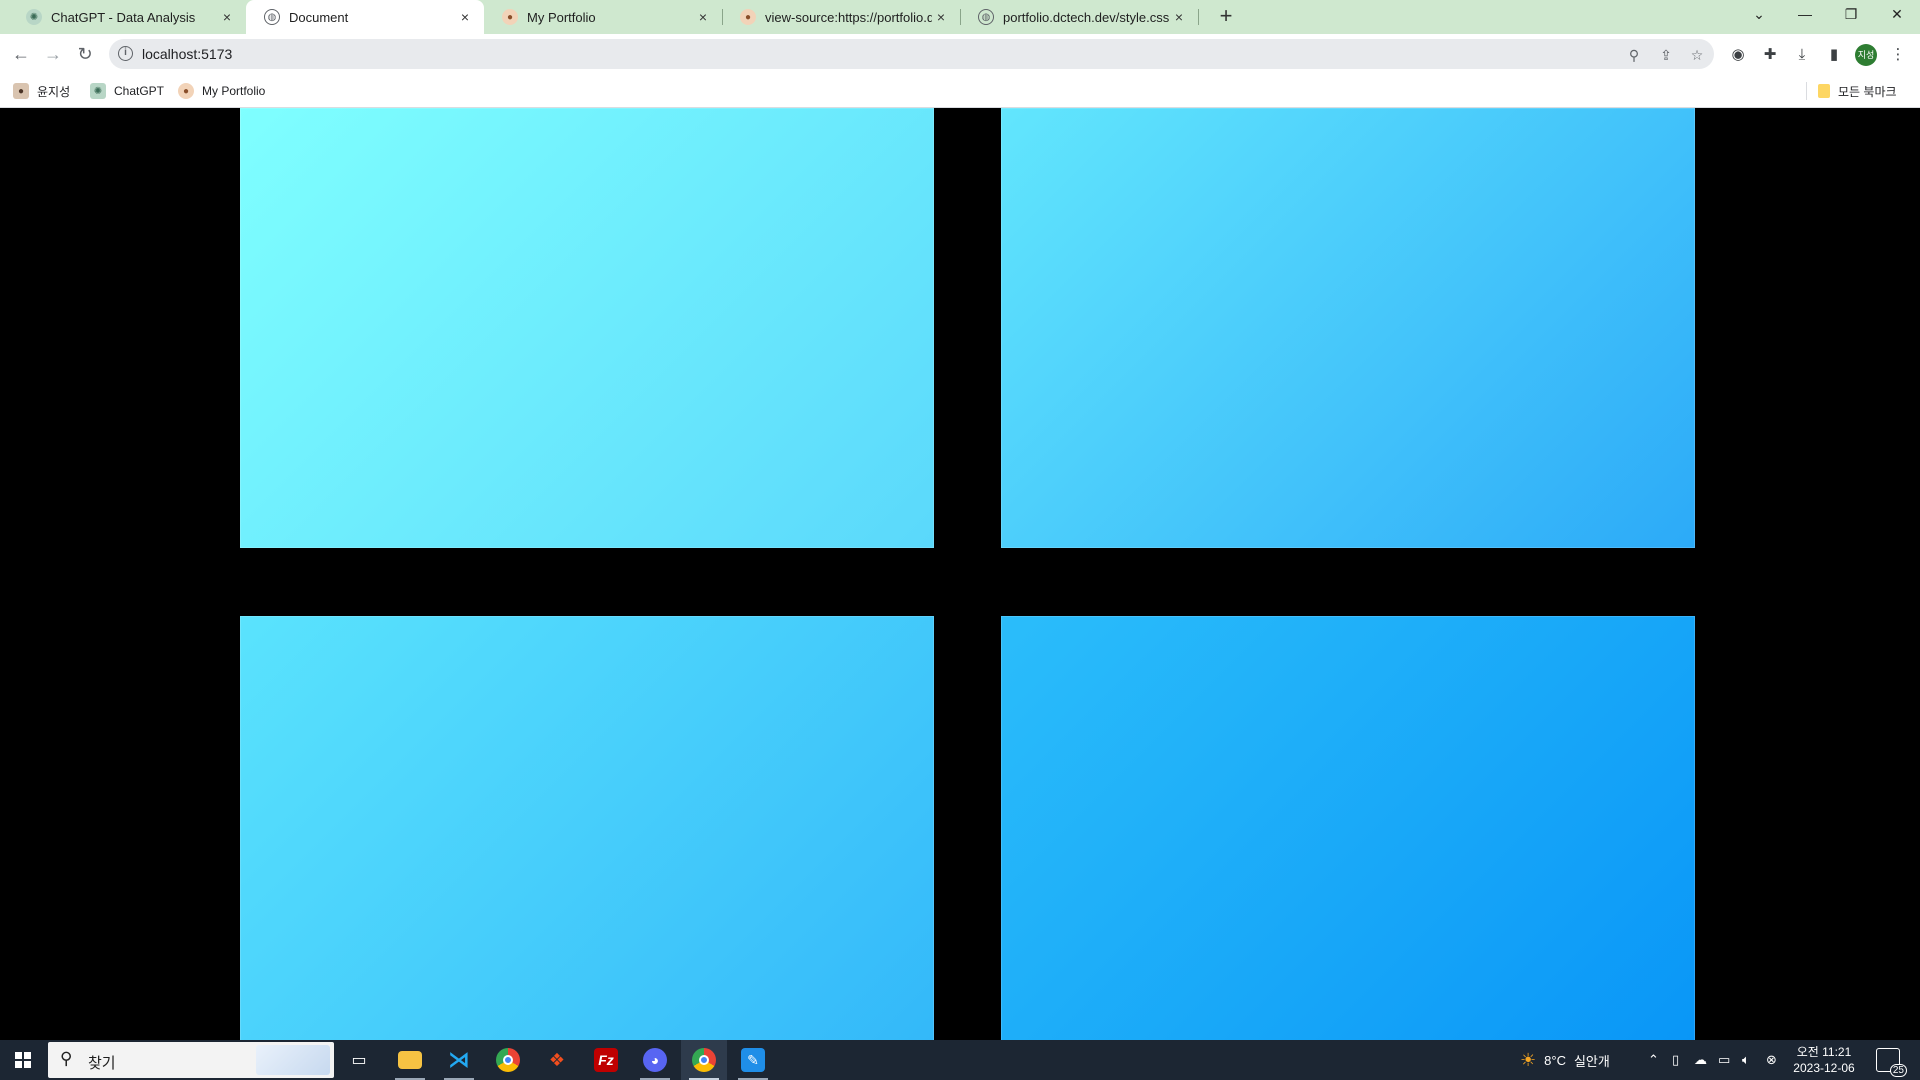 The image size is (1920, 1080). Describe the element at coordinates (365, 17) in the screenshot. I see `tab-document: ◍ Document ×` at that location.